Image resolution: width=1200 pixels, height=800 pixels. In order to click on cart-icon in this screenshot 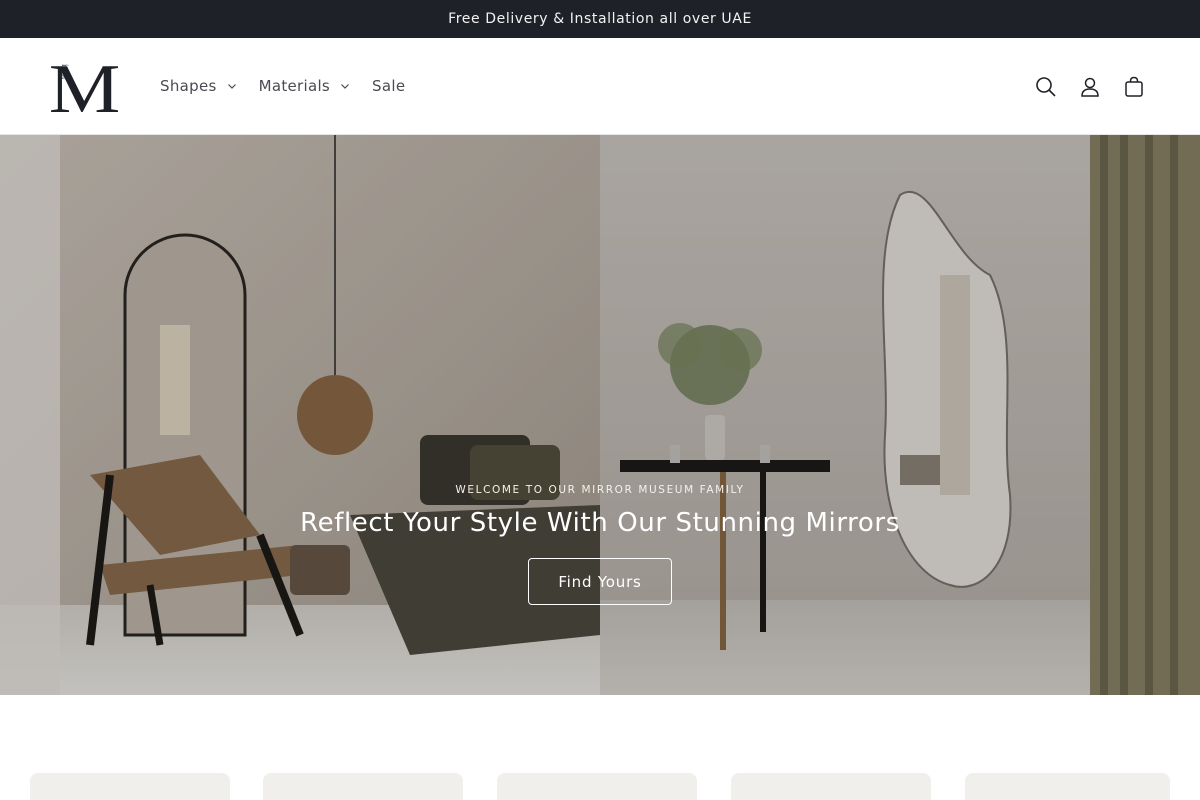, I will do `click(1134, 86)`.